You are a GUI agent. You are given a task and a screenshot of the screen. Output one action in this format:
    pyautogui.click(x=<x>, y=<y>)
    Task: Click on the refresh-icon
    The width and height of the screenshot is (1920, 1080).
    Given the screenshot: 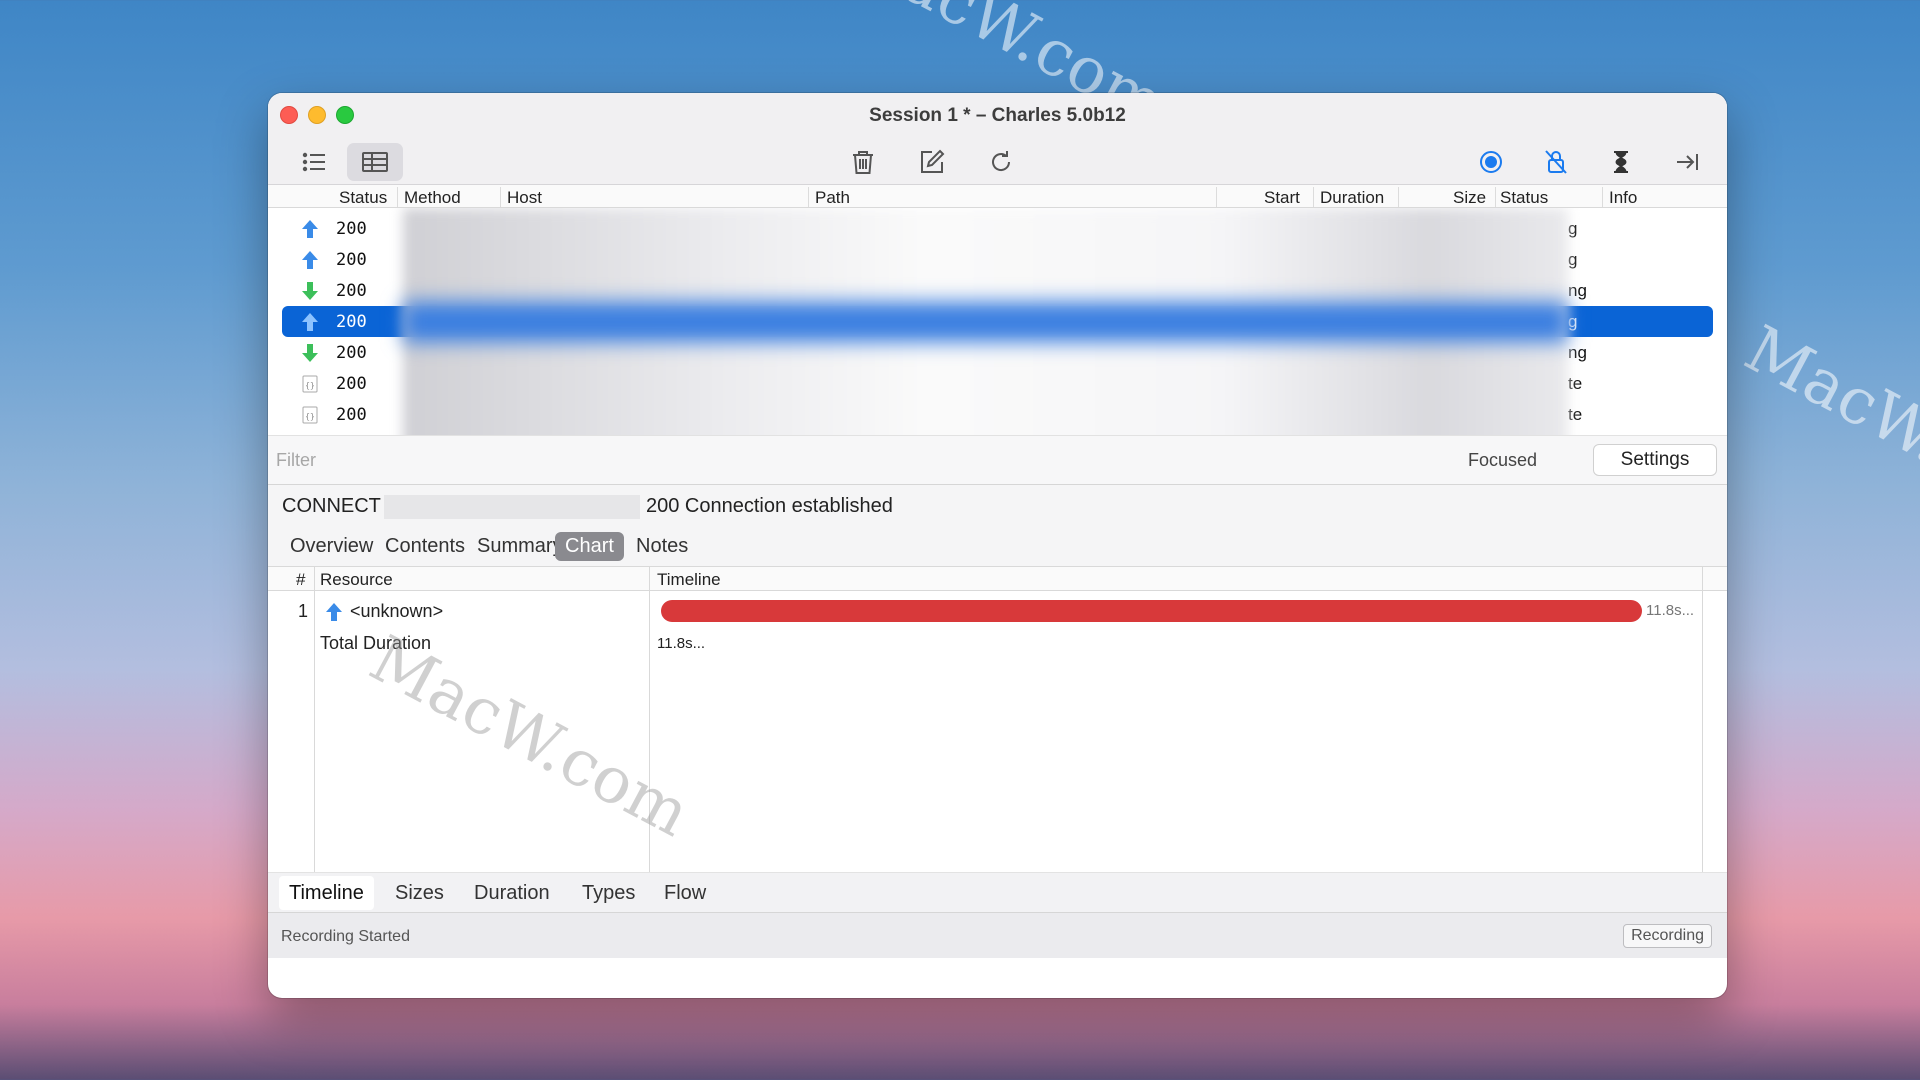 What is the action you would take?
    pyautogui.click(x=1001, y=161)
    